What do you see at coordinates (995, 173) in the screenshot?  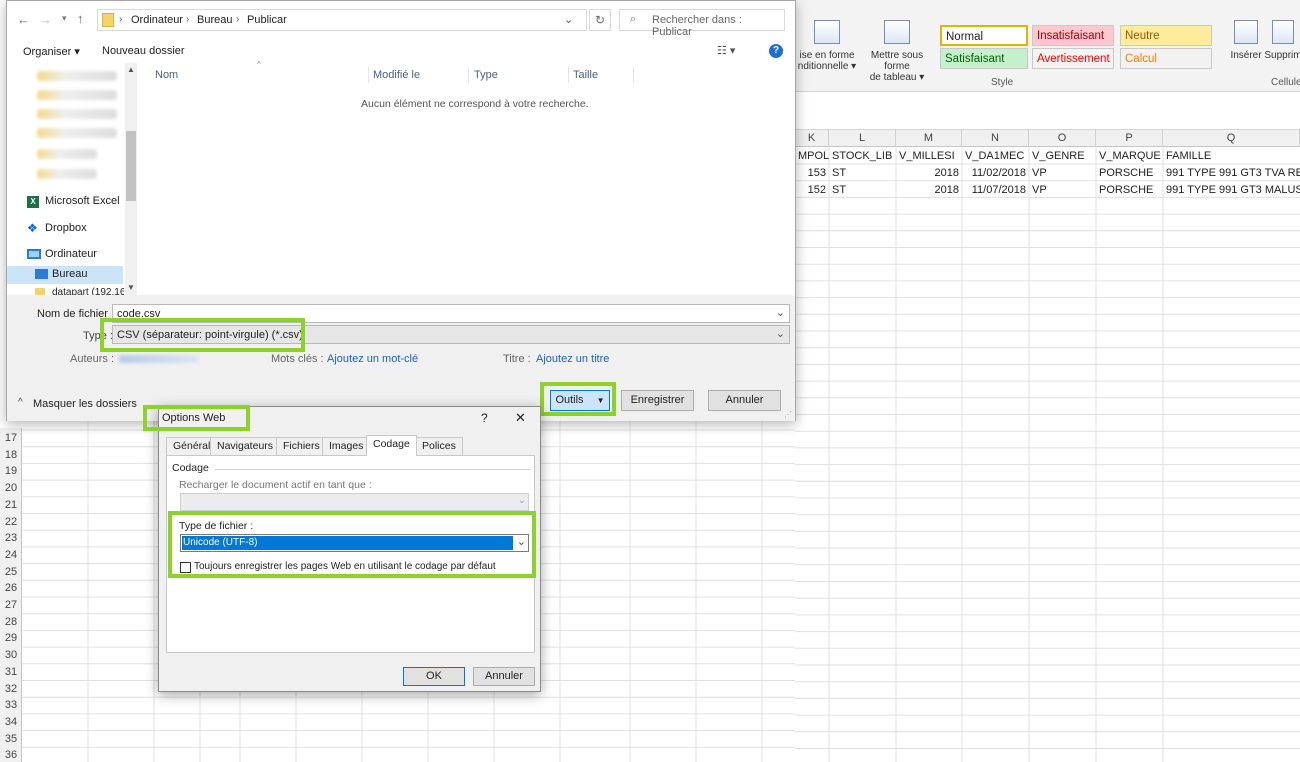 I see `sheet-cell: 11/02/2018` at bounding box center [995, 173].